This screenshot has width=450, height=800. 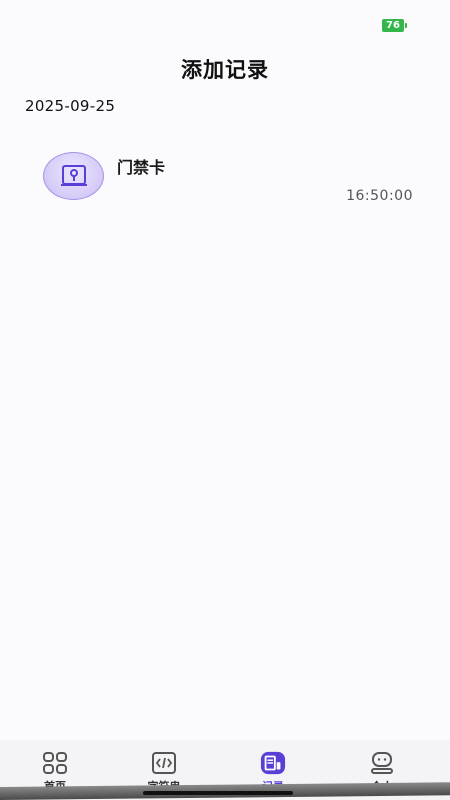 What do you see at coordinates (164, 763) in the screenshot?
I see `code-icon` at bounding box center [164, 763].